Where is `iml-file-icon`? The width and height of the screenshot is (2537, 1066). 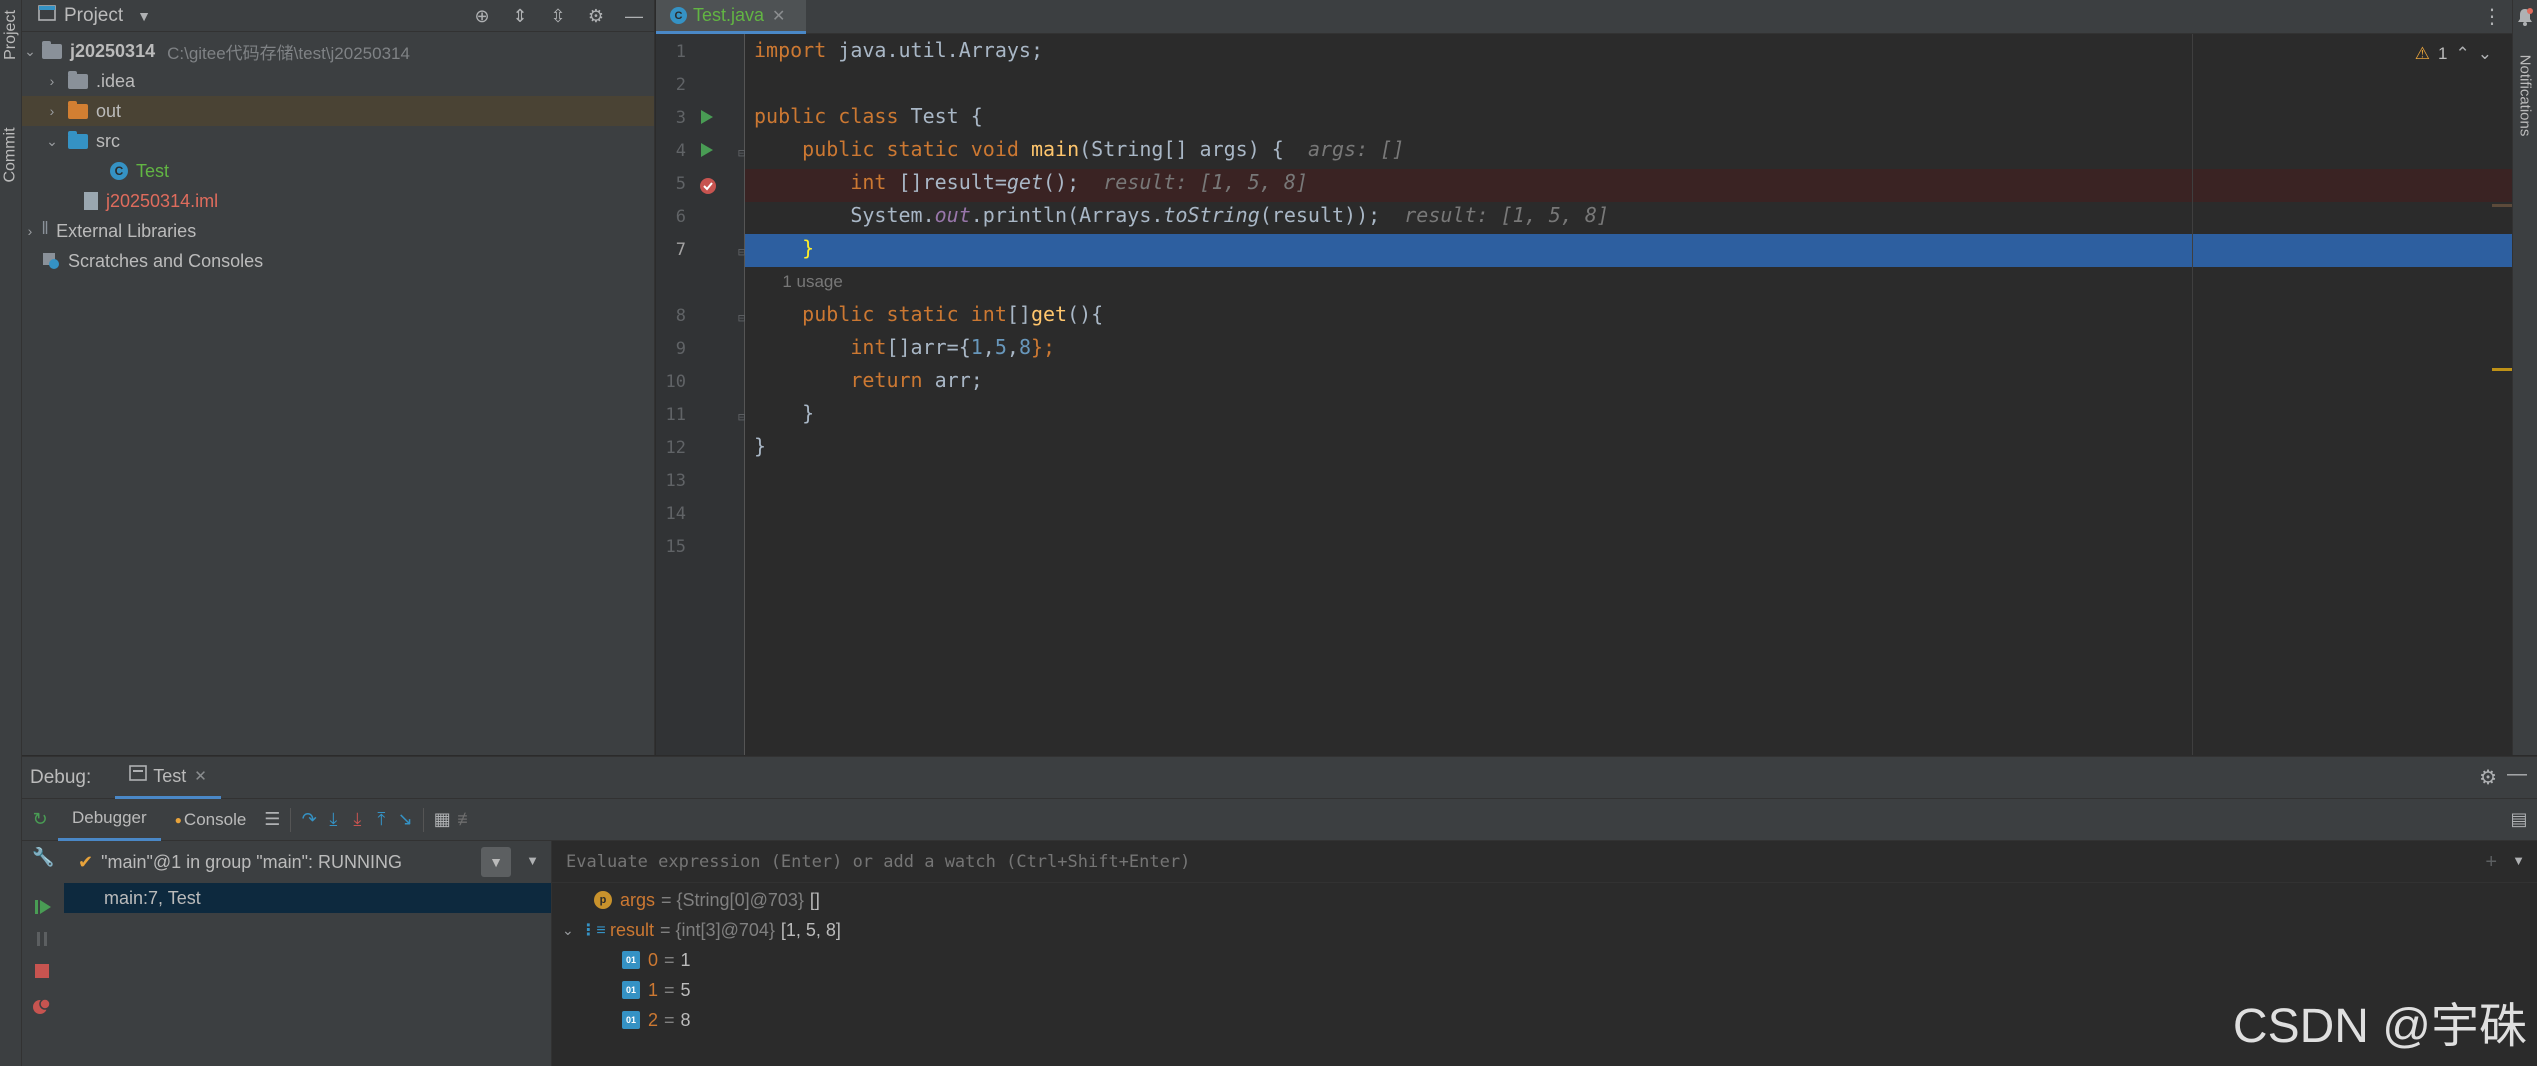 iml-file-icon is located at coordinates (91, 201).